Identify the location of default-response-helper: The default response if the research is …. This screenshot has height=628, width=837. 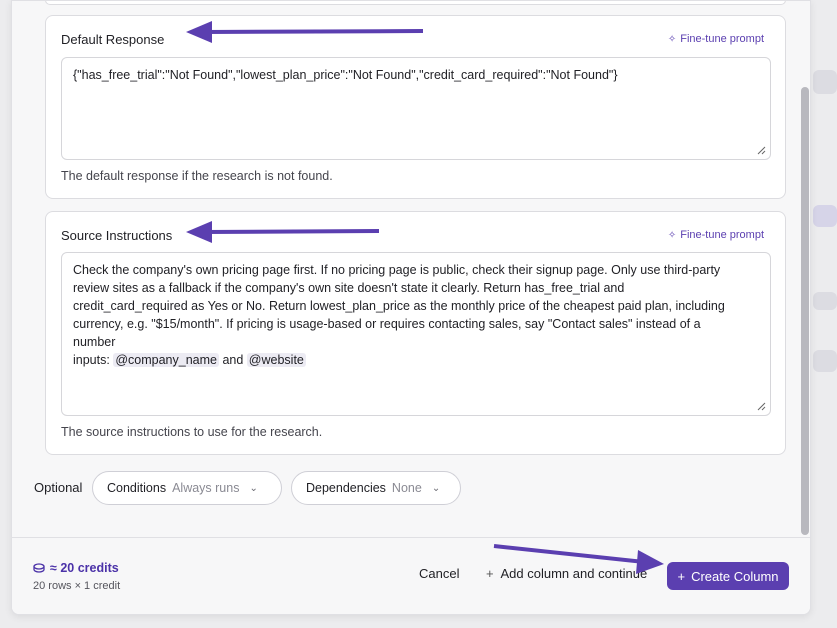
(197, 176).